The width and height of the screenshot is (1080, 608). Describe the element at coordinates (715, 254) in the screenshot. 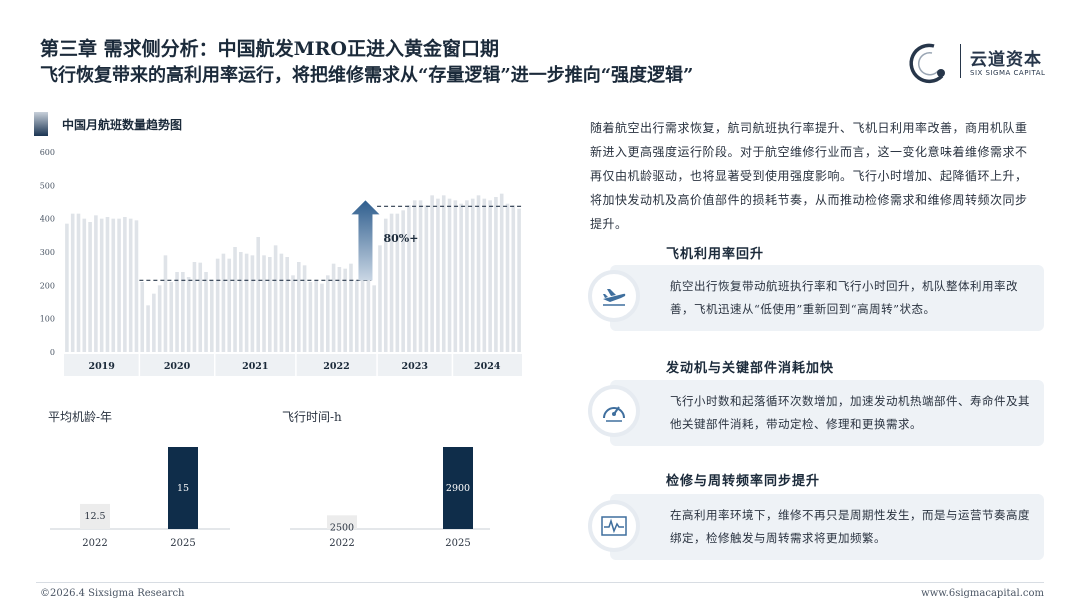

I see `section-title-utilization: 飞机利用率回升` at that location.